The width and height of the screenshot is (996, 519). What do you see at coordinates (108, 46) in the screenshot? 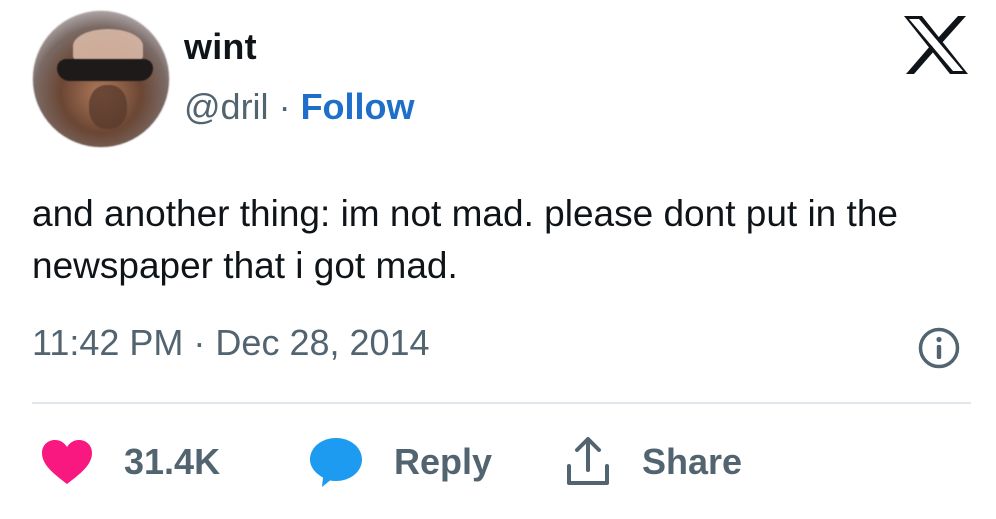
I see `avatar-forehead` at bounding box center [108, 46].